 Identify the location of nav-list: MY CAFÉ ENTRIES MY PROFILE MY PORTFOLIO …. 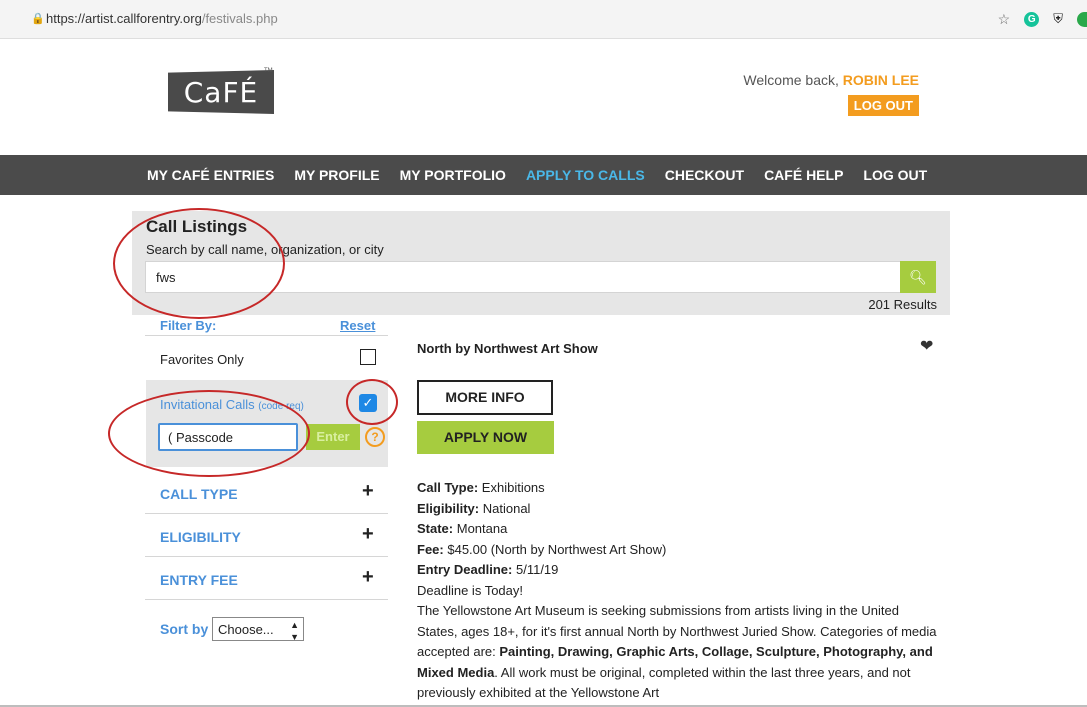
(547, 175).